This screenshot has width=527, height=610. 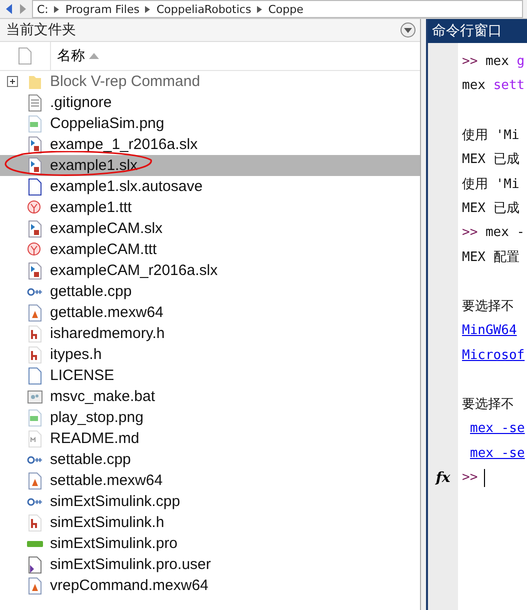 I want to click on address-bar: C: Program Files CoppeliaRobotics Coppe, so click(x=277, y=9).